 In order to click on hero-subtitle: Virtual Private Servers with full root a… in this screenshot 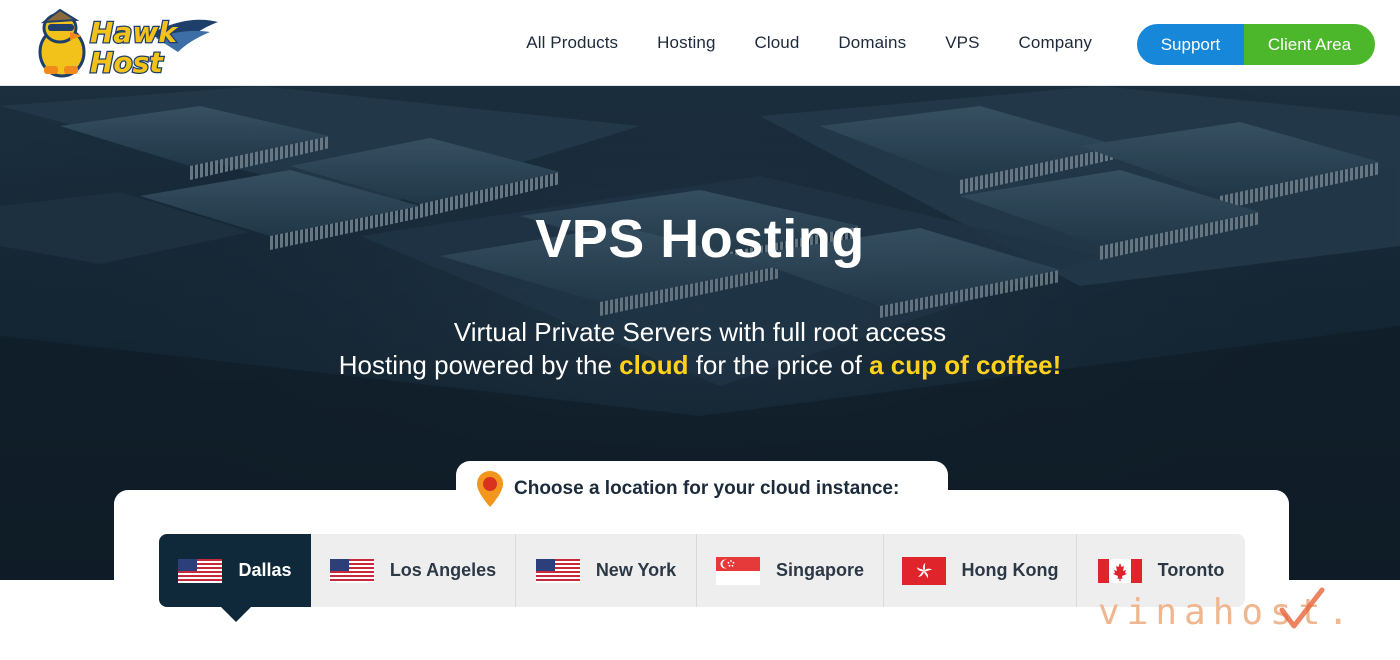, I will do `click(700, 349)`.